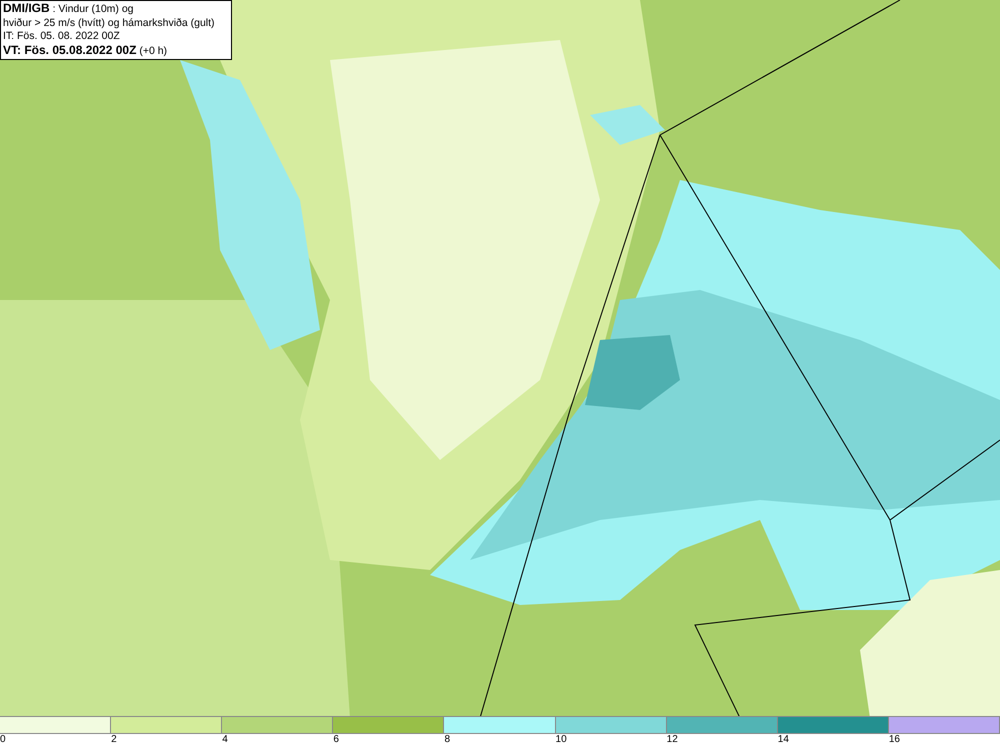  I want to click on legend-label: 10, so click(561, 740).